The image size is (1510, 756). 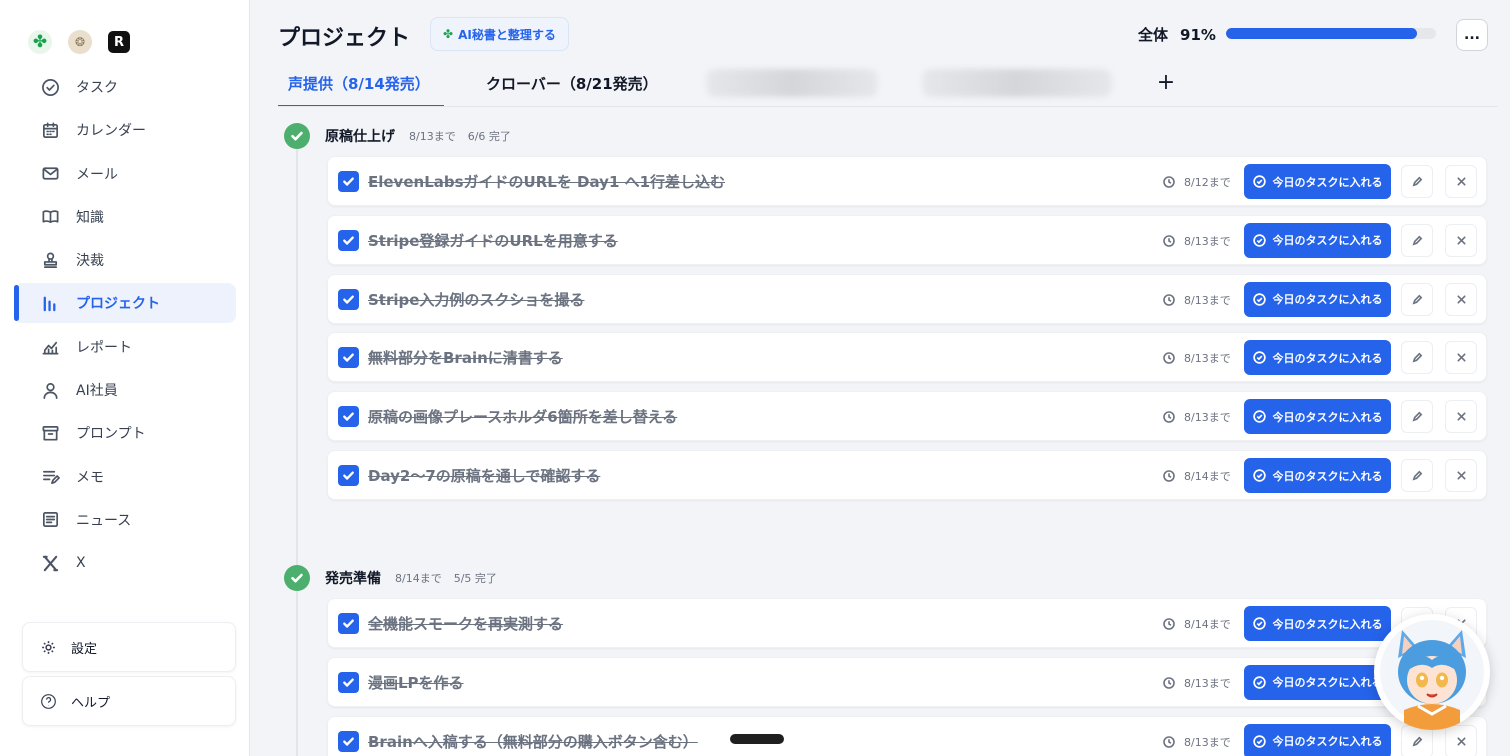 I want to click on ai-organize-button: ✤ AI秘書と整理する, so click(x=499, y=34).